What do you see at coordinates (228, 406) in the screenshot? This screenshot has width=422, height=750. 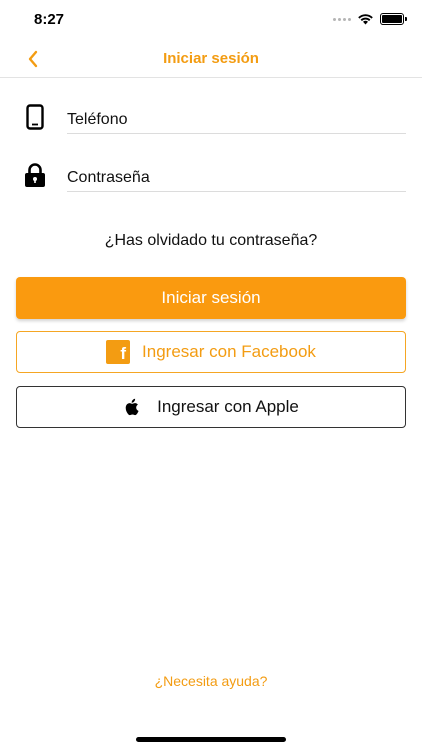 I see `apple-login-label: Ingresar con Apple` at bounding box center [228, 406].